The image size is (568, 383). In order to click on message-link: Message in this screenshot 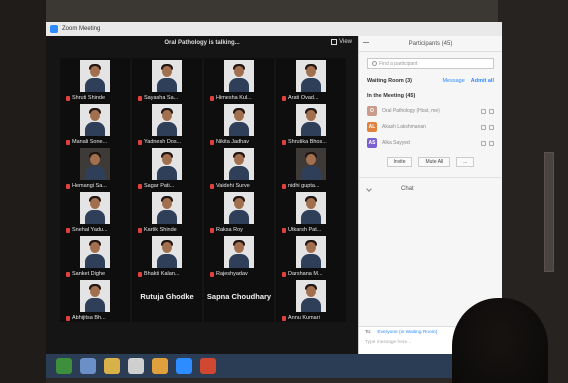, I will do `click(453, 81)`.